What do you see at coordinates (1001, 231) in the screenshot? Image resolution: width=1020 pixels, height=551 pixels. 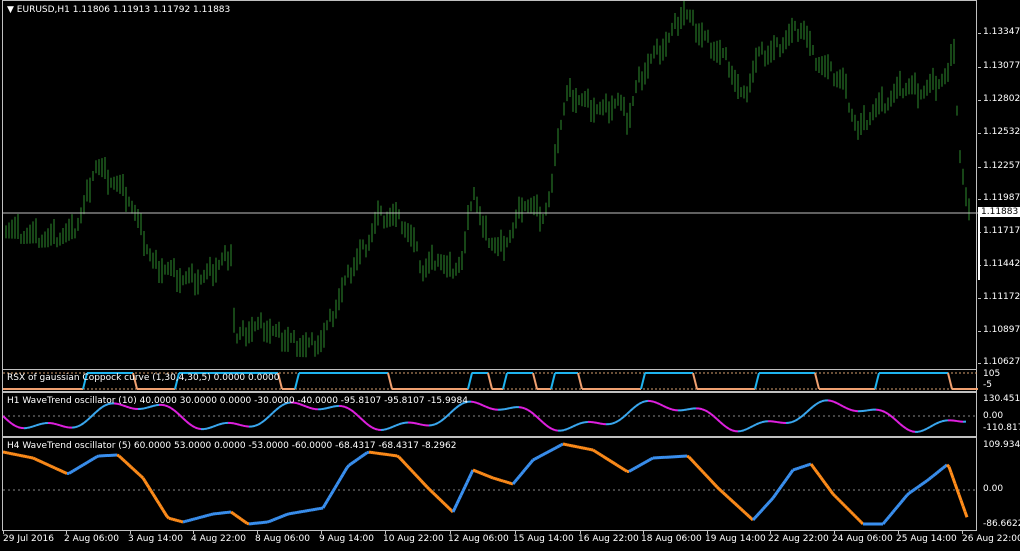 I see `price-tick-label: 1.11717` at bounding box center [1001, 231].